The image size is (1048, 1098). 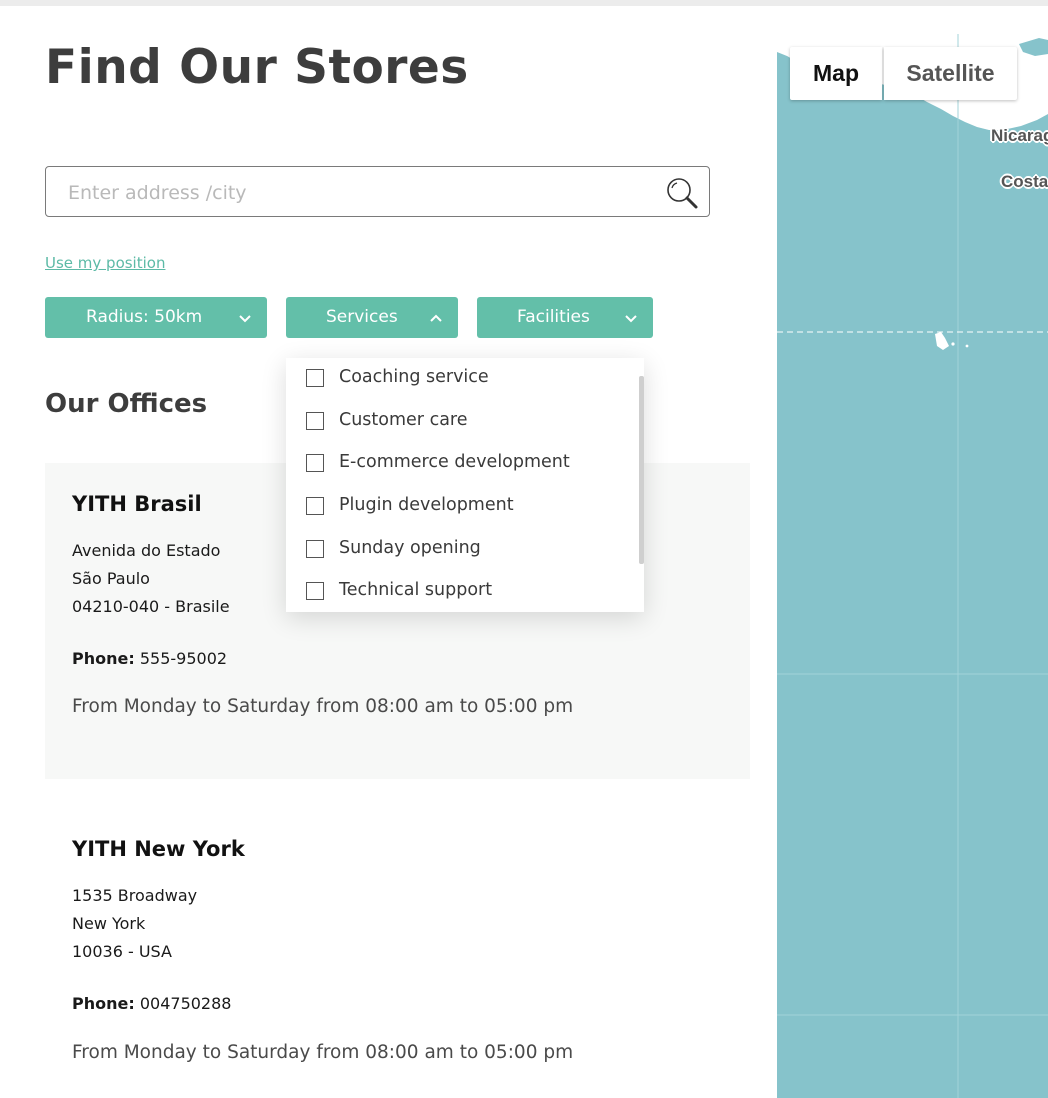 I want to click on lake-shape, so click(x=1016, y=160).